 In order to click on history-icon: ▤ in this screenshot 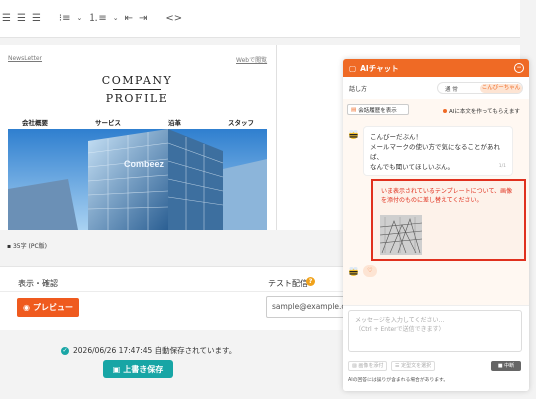, I will do `click(354, 109)`.